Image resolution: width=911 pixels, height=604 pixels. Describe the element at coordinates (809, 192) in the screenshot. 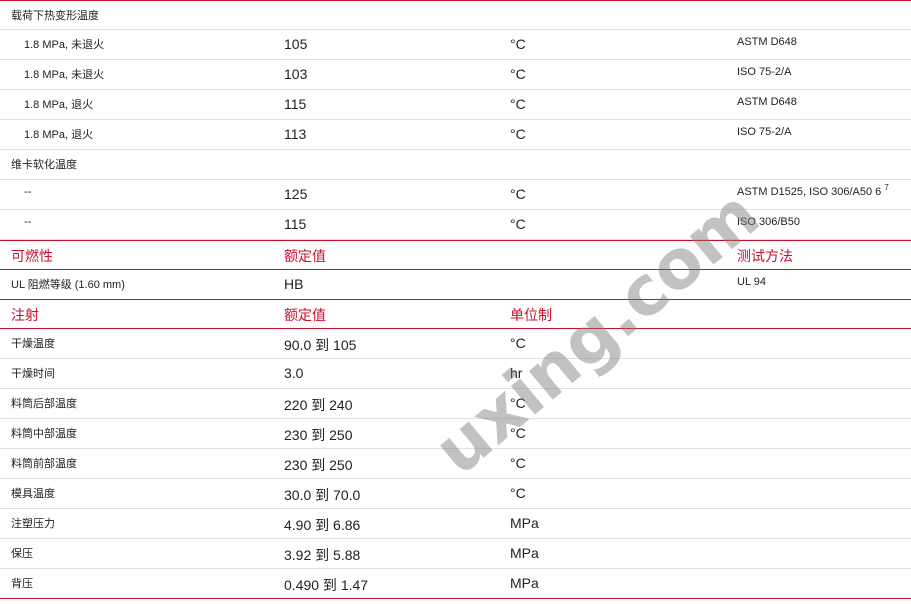

I see `method-text: ASTM D1525, ISO 306/A50 6` at that location.